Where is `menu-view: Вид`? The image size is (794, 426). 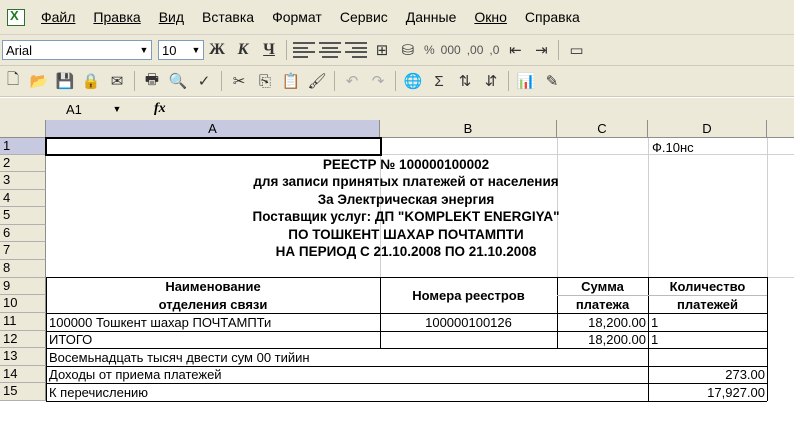
menu-view: Вид is located at coordinates (171, 17).